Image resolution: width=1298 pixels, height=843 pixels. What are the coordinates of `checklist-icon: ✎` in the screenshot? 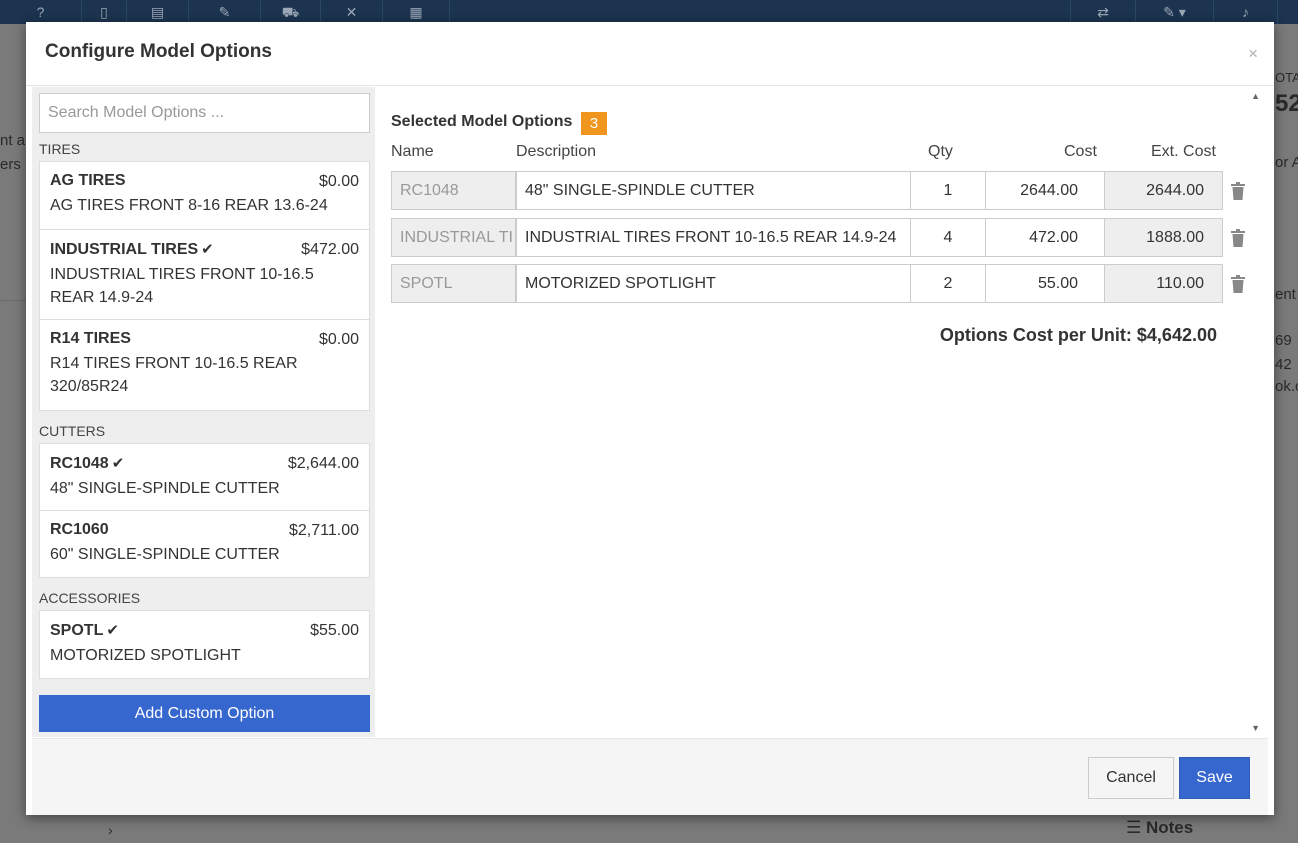 It's located at (225, 12).